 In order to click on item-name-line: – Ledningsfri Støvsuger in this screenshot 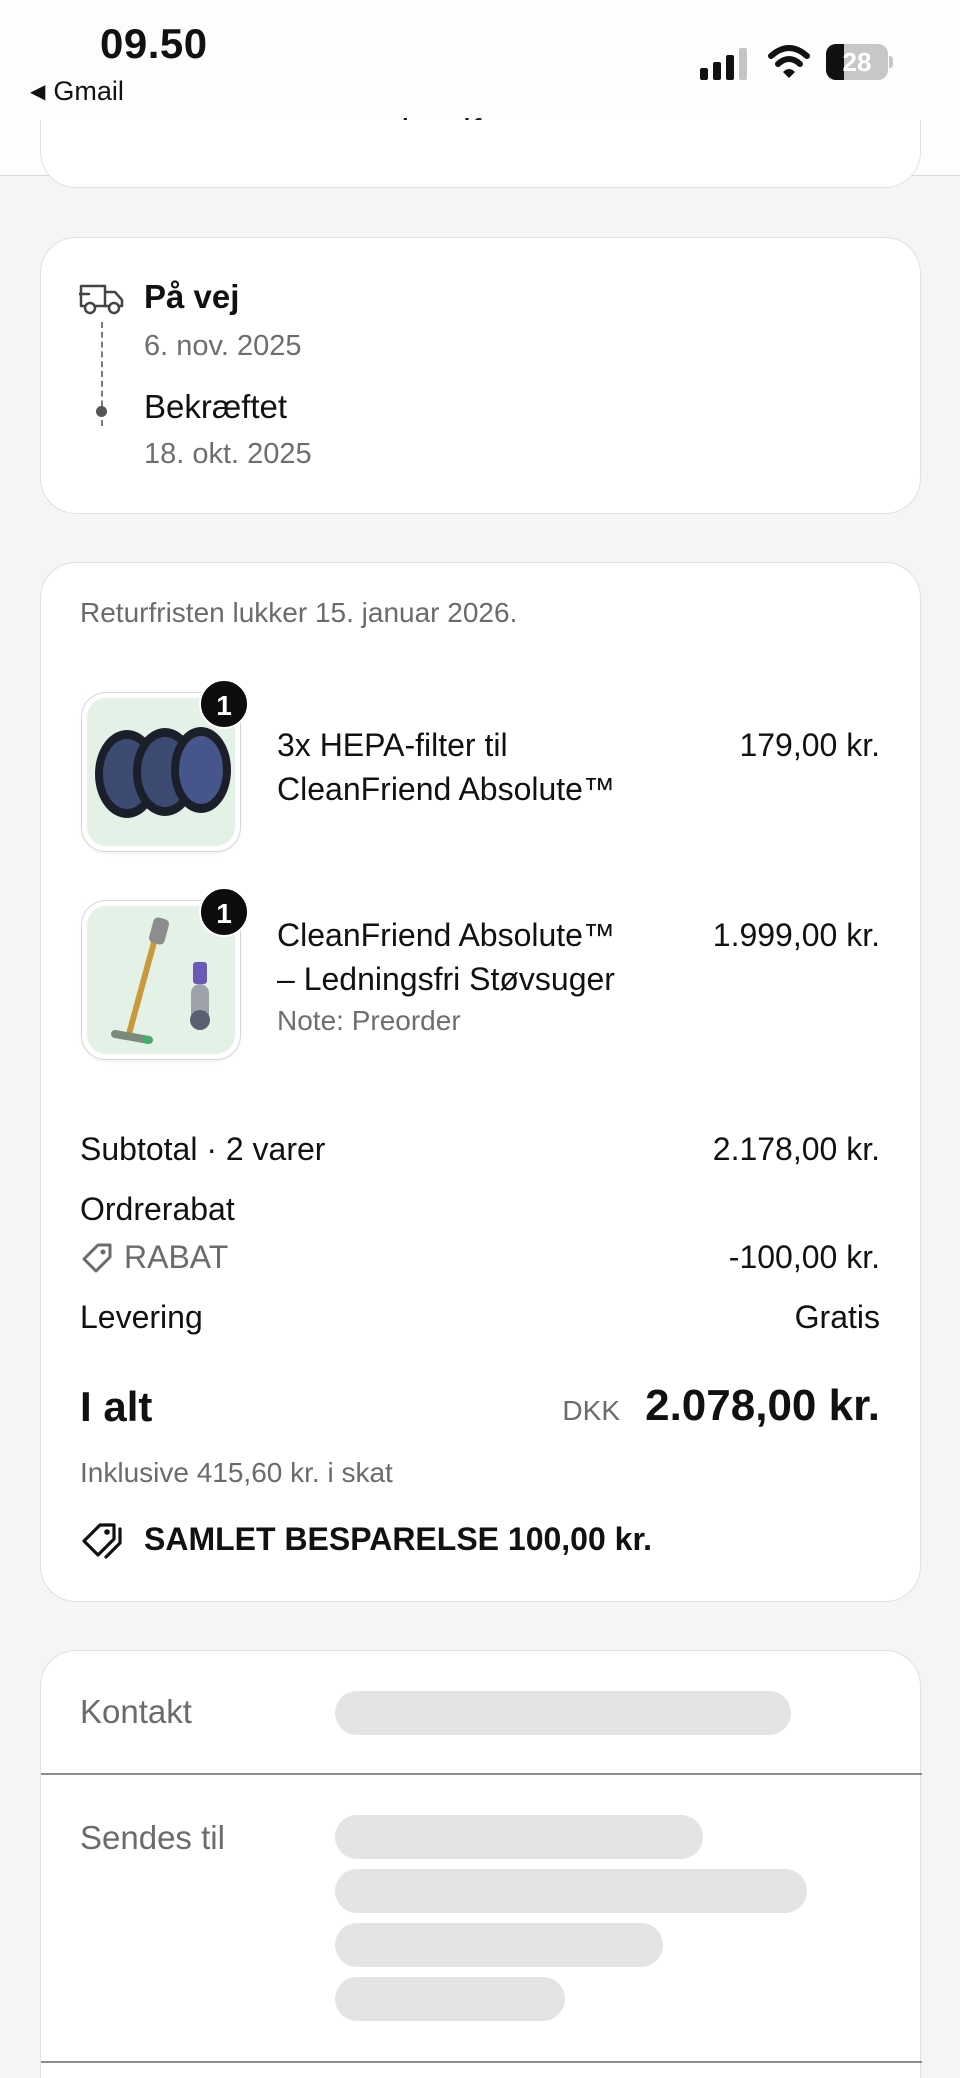, I will do `click(446, 979)`.